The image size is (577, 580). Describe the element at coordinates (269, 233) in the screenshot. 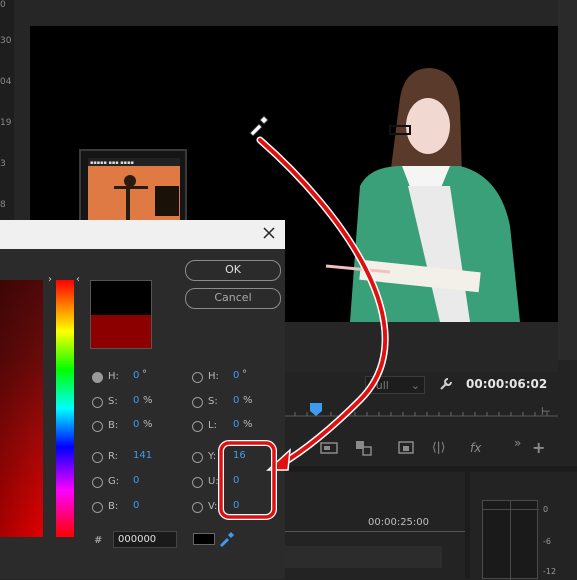

I see `close-icon` at that location.